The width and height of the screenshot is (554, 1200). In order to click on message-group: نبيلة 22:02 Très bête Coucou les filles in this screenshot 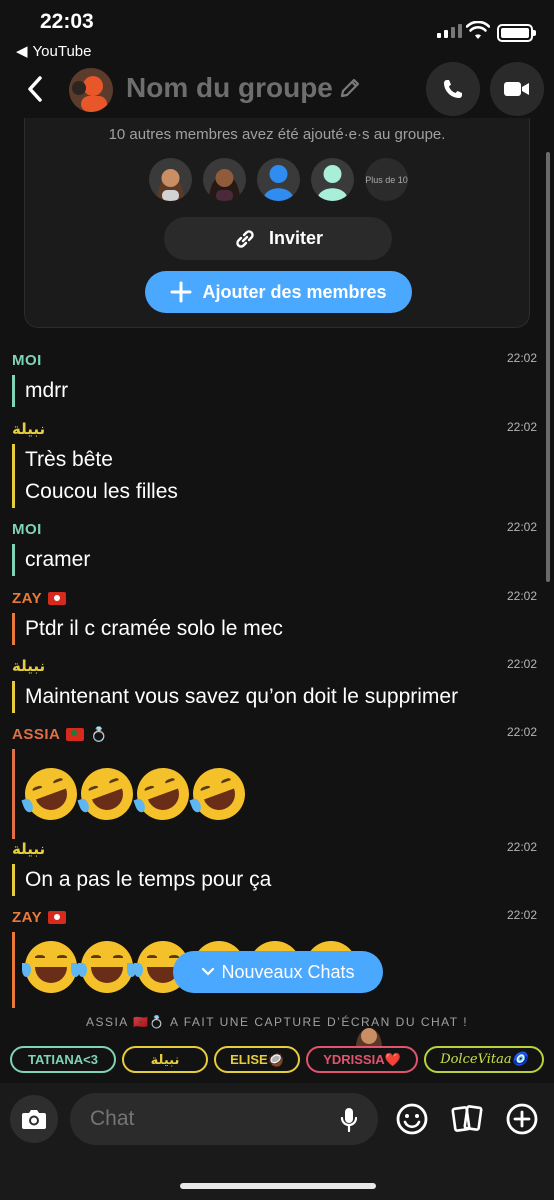, I will do `click(274, 463)`.